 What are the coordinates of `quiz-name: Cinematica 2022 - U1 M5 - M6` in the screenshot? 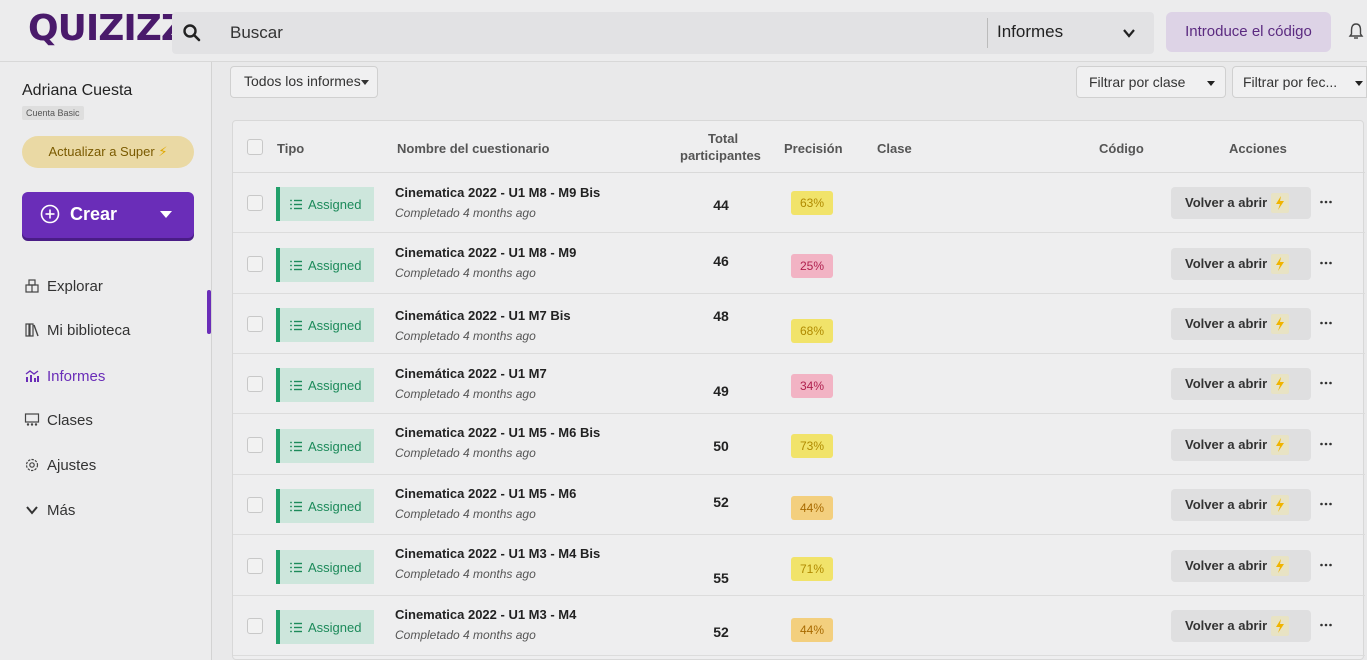 It's located at (485, 493).